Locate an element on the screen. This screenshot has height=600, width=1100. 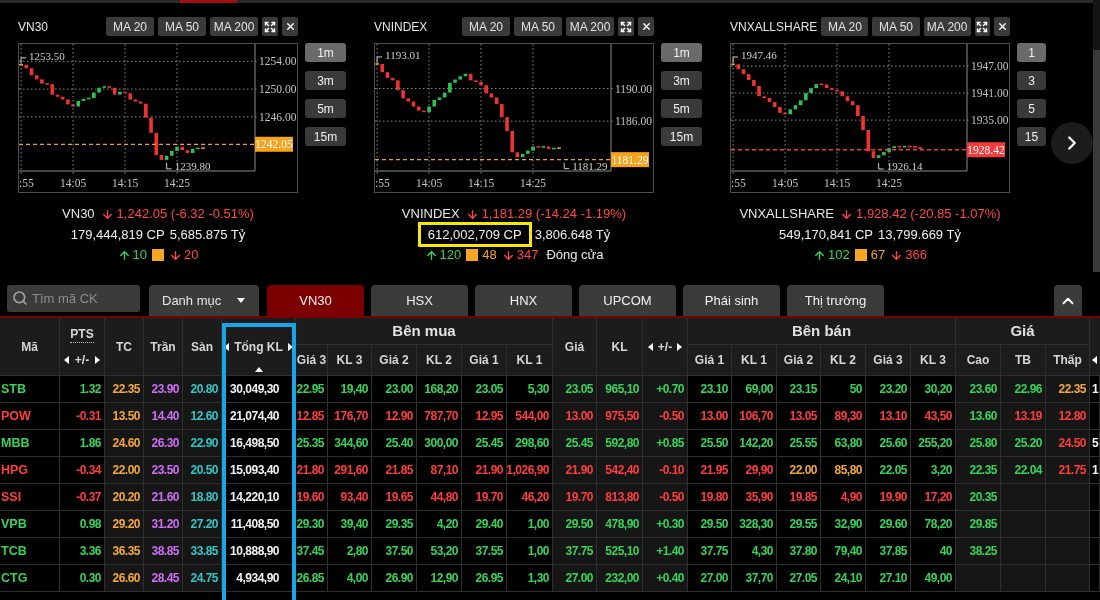
table-cell: 26.60 is located at coordinates (124, 578).